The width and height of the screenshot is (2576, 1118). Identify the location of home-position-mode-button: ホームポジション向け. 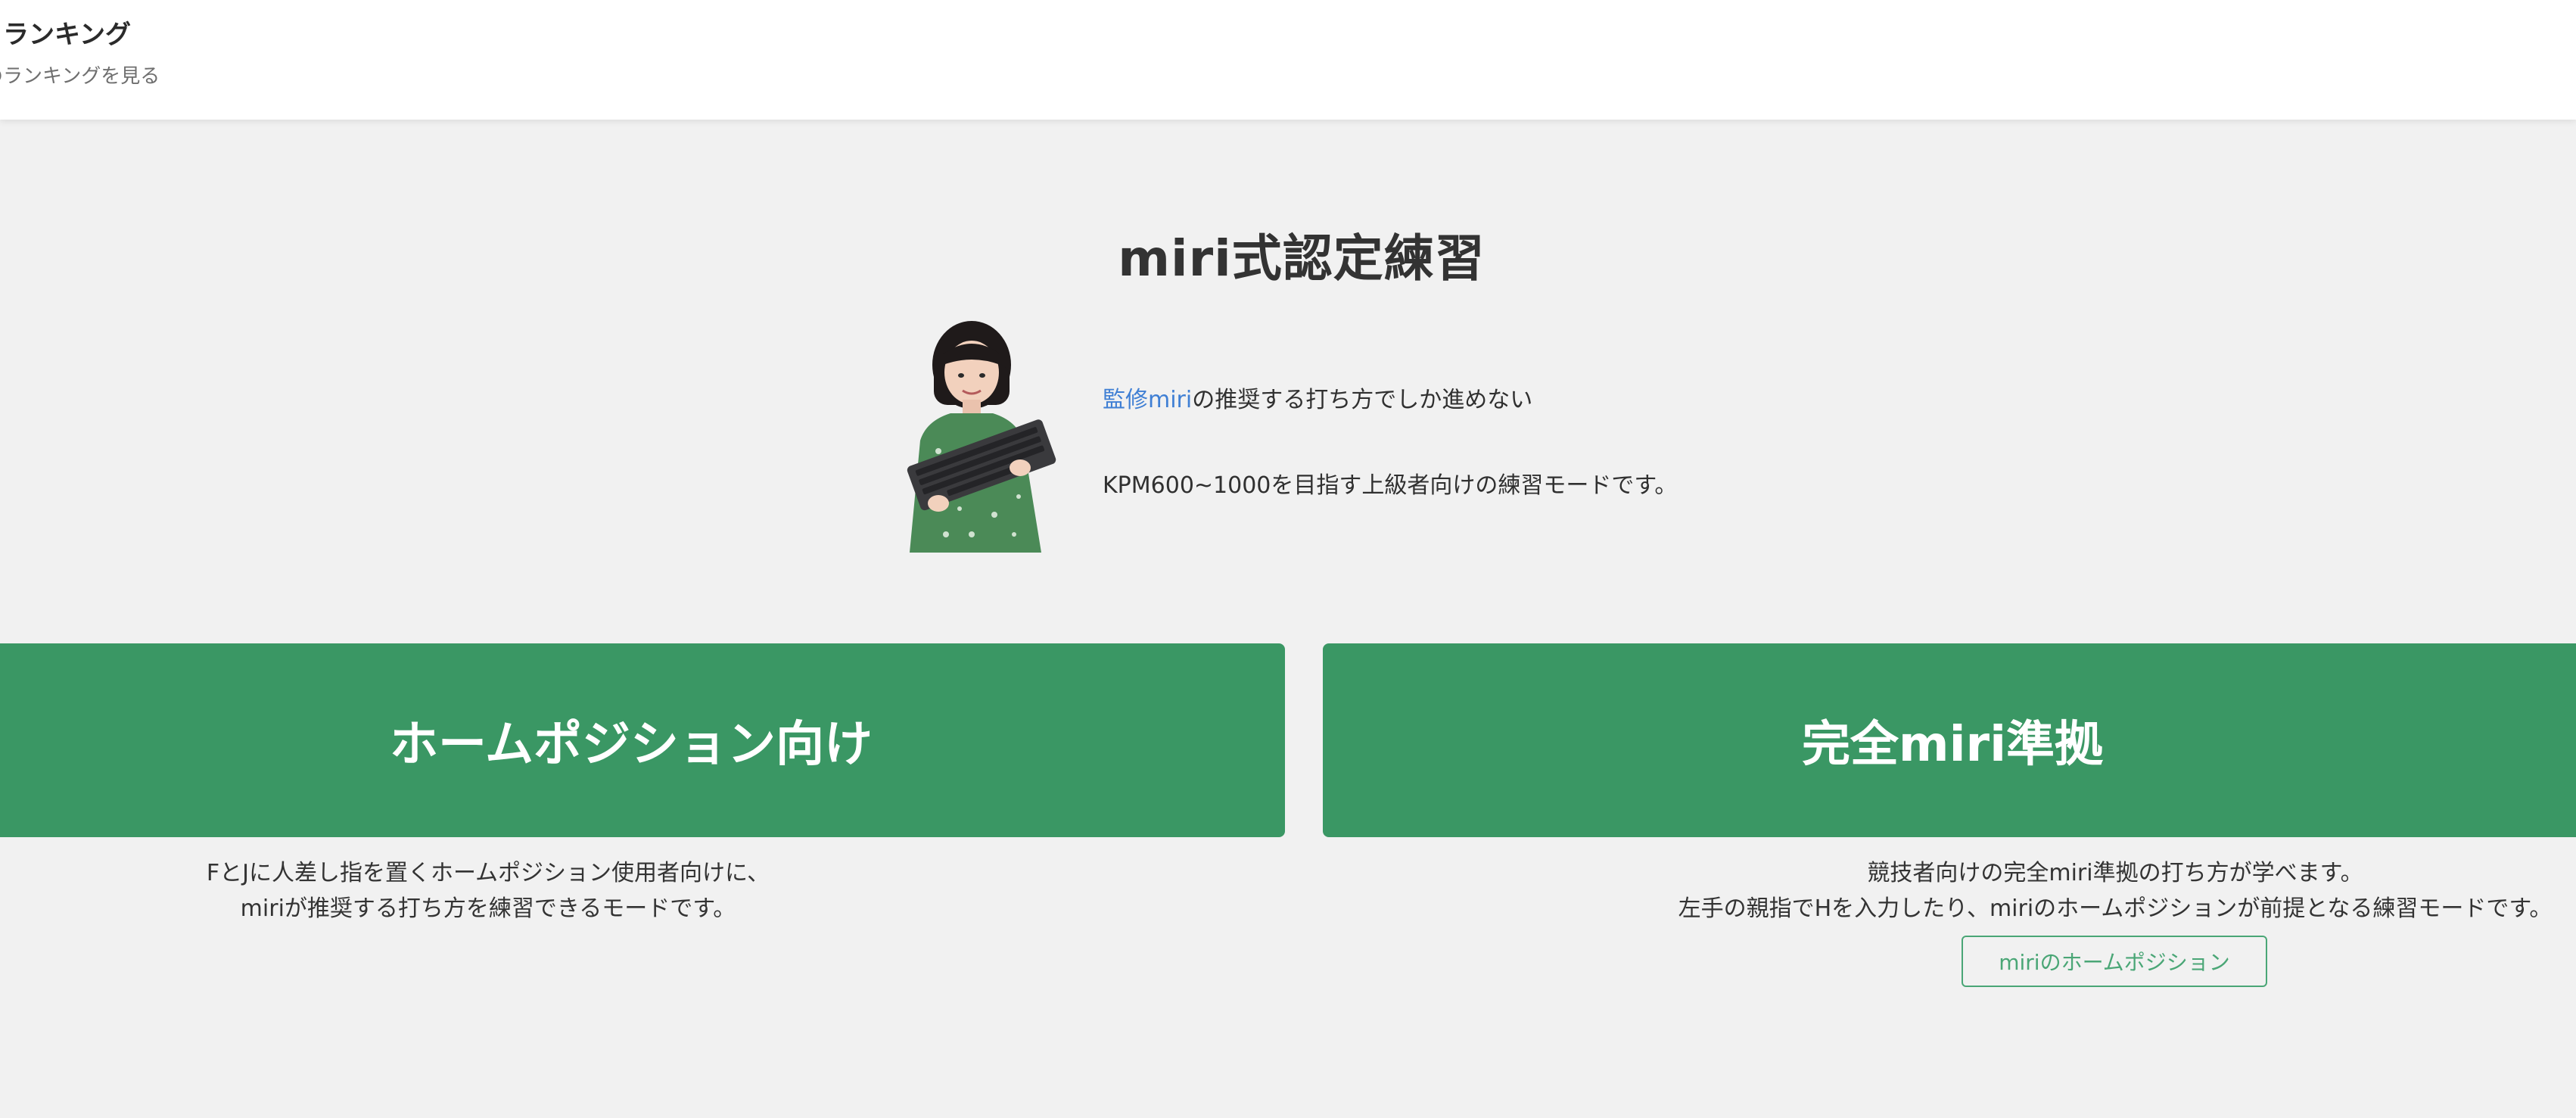
(642, 740).